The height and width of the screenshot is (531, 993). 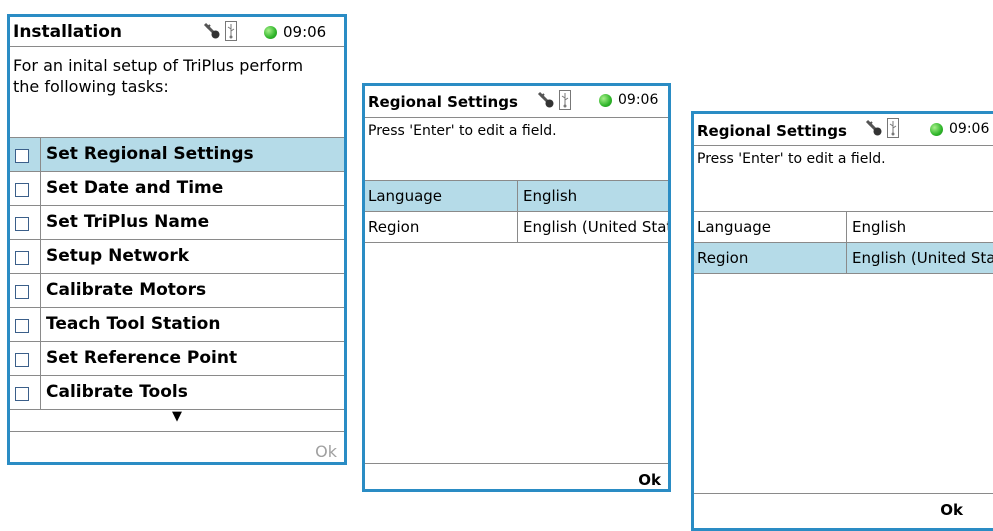 I want to click on task-row: Set Date and Time, so click(x=177, y=189).